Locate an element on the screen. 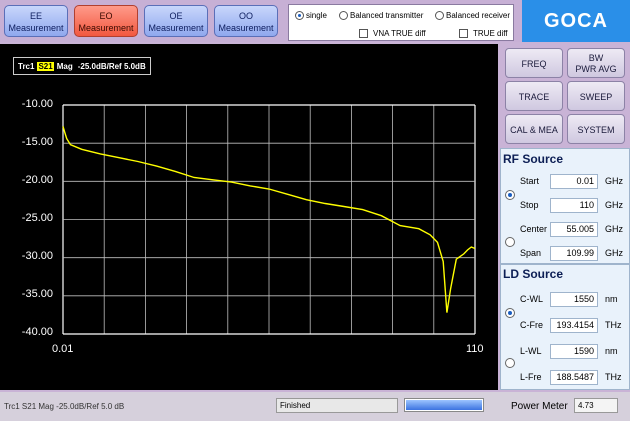 Image resolution: width=630 pixels, height=421 pixels. rf-stop-field: 110 is located at coordinates (574, 205).